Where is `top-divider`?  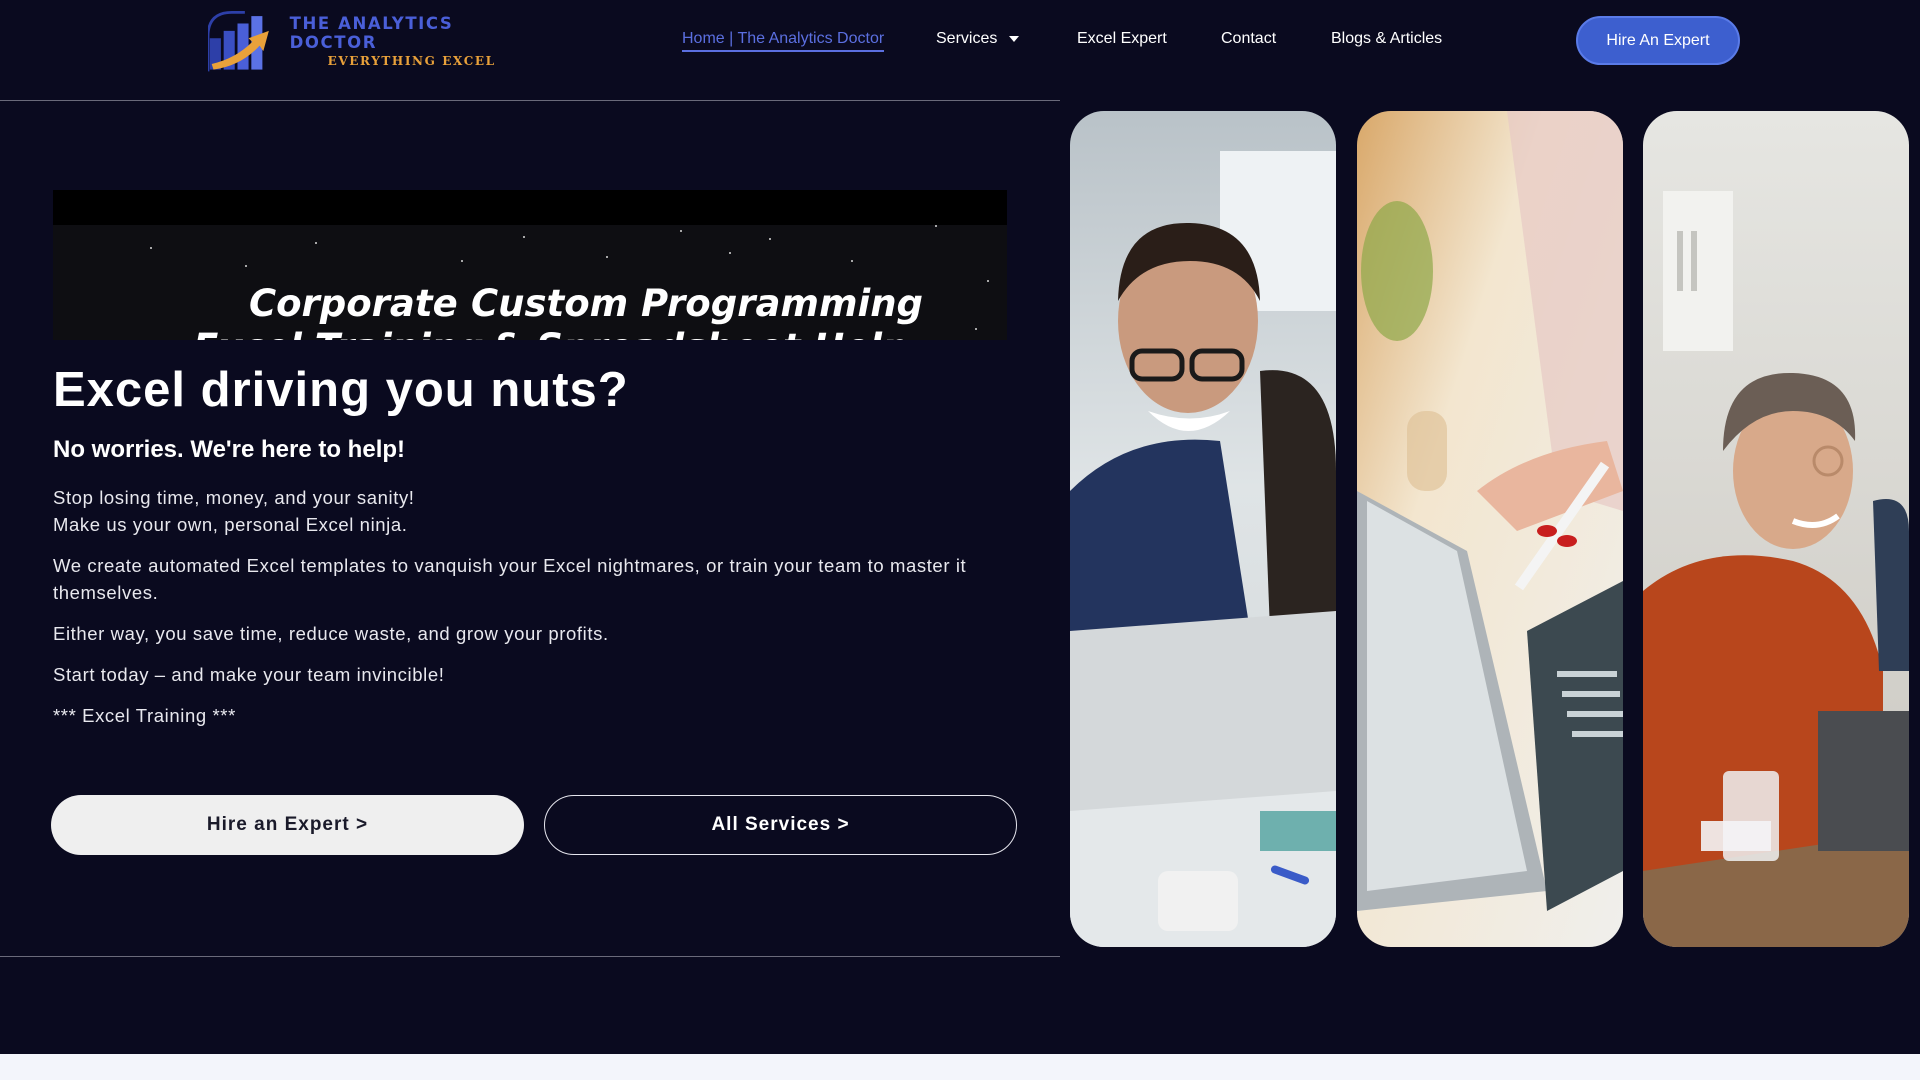 top-divider is located at coordinates (530, 100).